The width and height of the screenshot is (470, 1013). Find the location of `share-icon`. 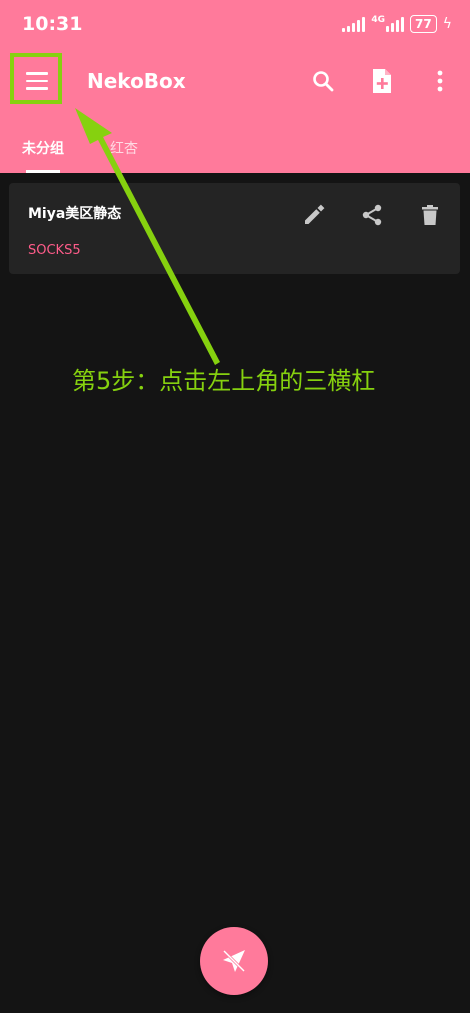

share-icon is located at coordinates (372, 215).